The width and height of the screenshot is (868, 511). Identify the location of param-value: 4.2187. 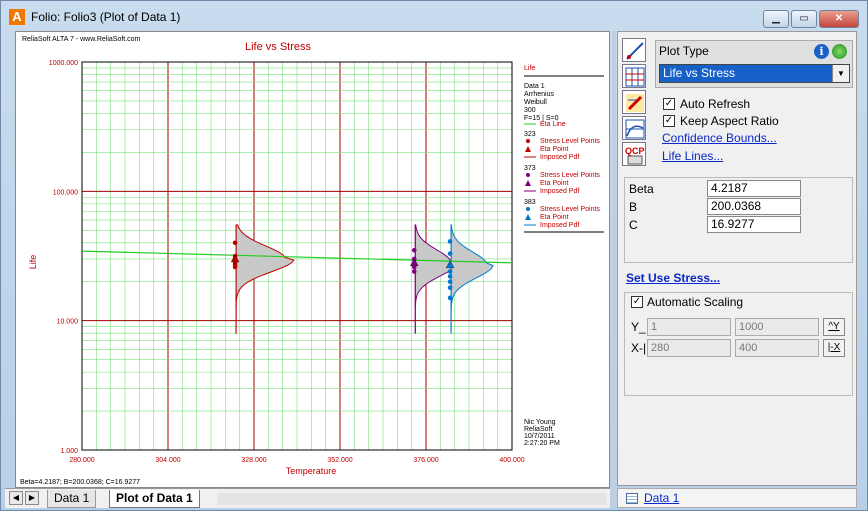
(754, 188).